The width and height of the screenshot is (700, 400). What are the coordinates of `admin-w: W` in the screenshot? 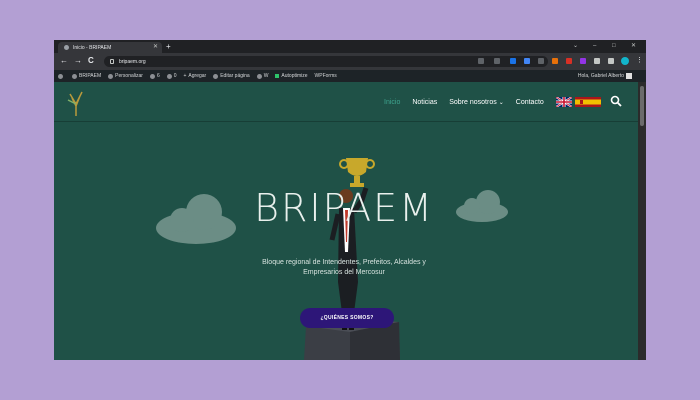 It's located at (262, 76).